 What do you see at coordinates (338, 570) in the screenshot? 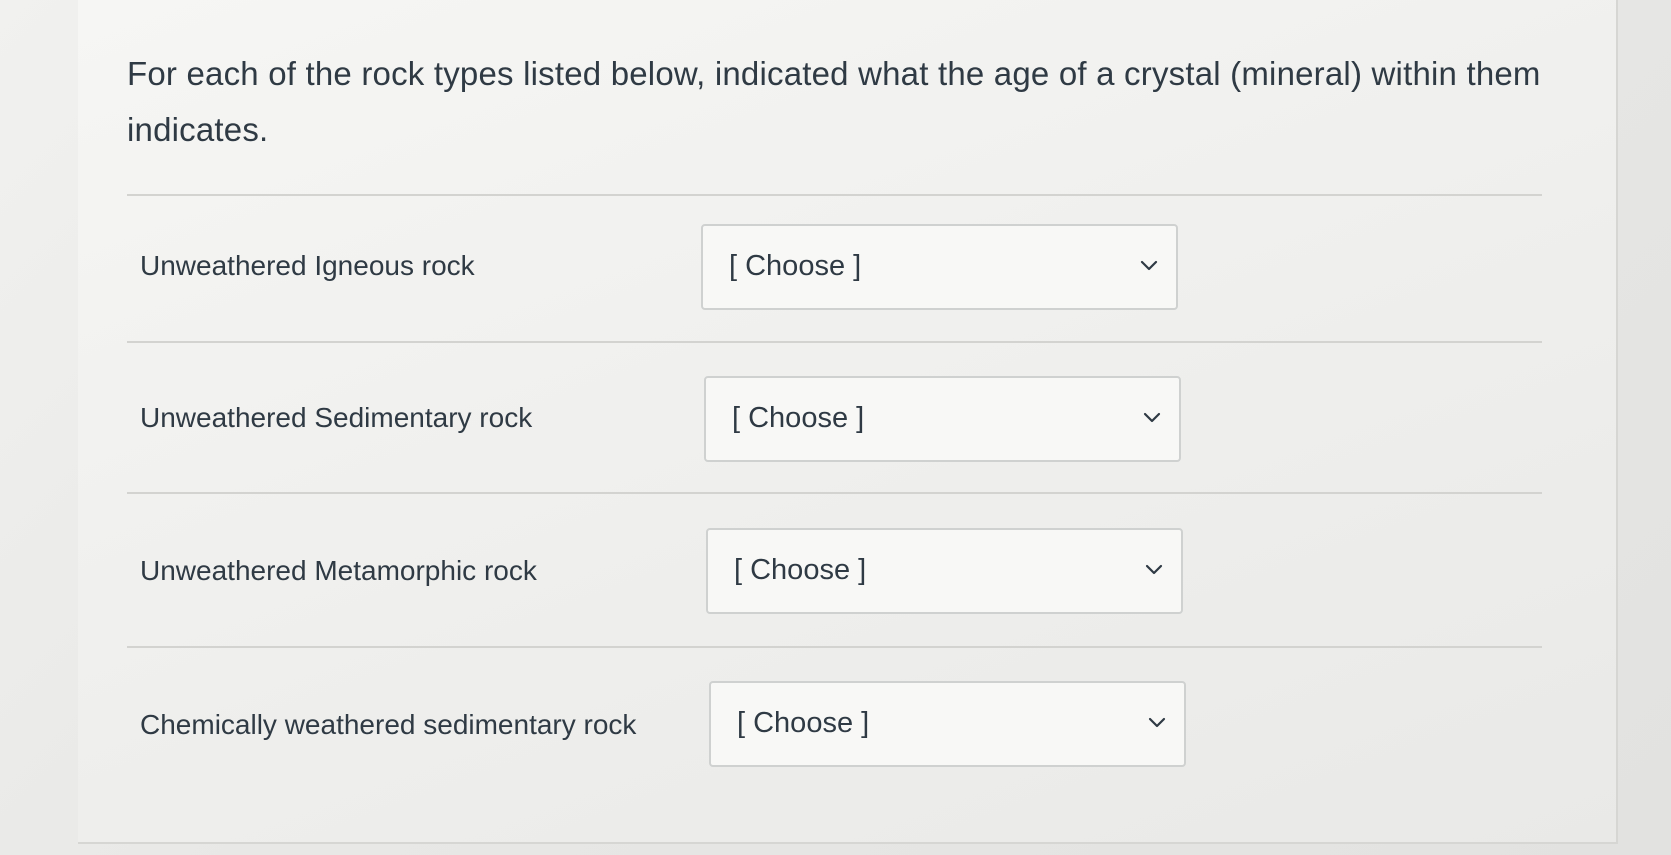
I see `row-label-metamorphic: Unweathered Metamorphic rock` at bounding box center [338, 570].